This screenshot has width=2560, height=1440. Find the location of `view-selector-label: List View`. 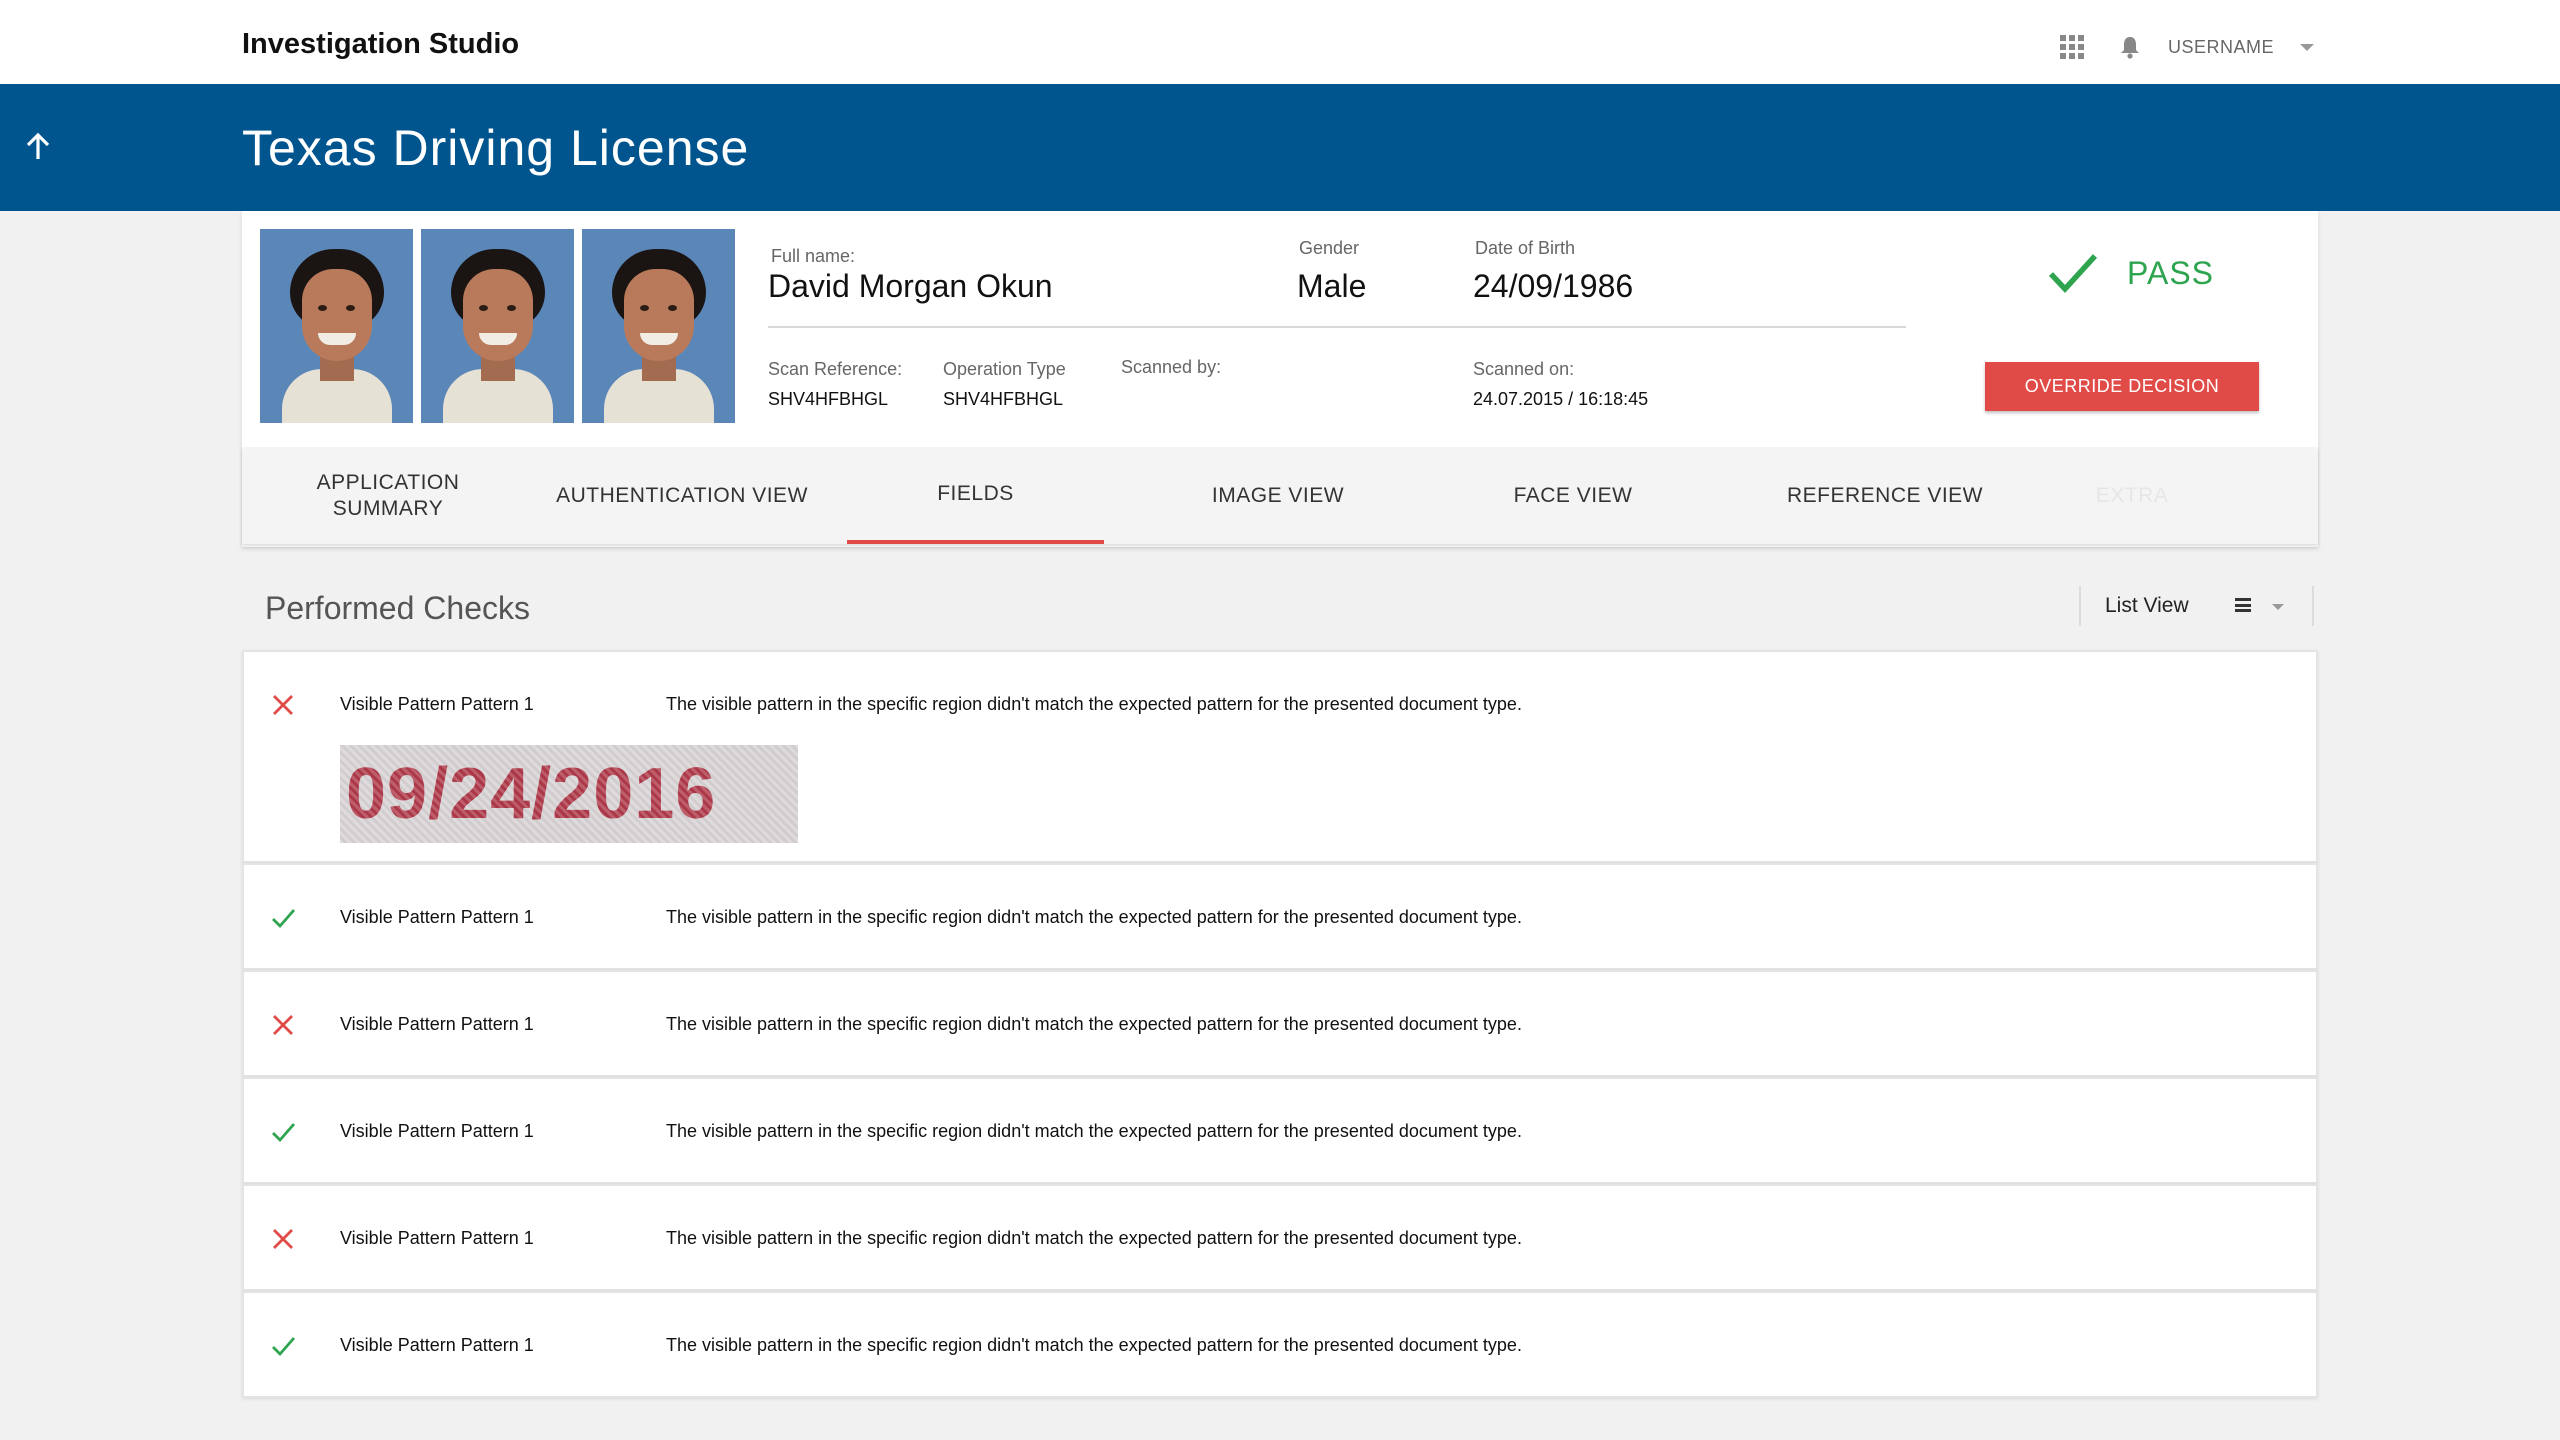

view-selector-label: List View is located at coordinates (2147, 605).